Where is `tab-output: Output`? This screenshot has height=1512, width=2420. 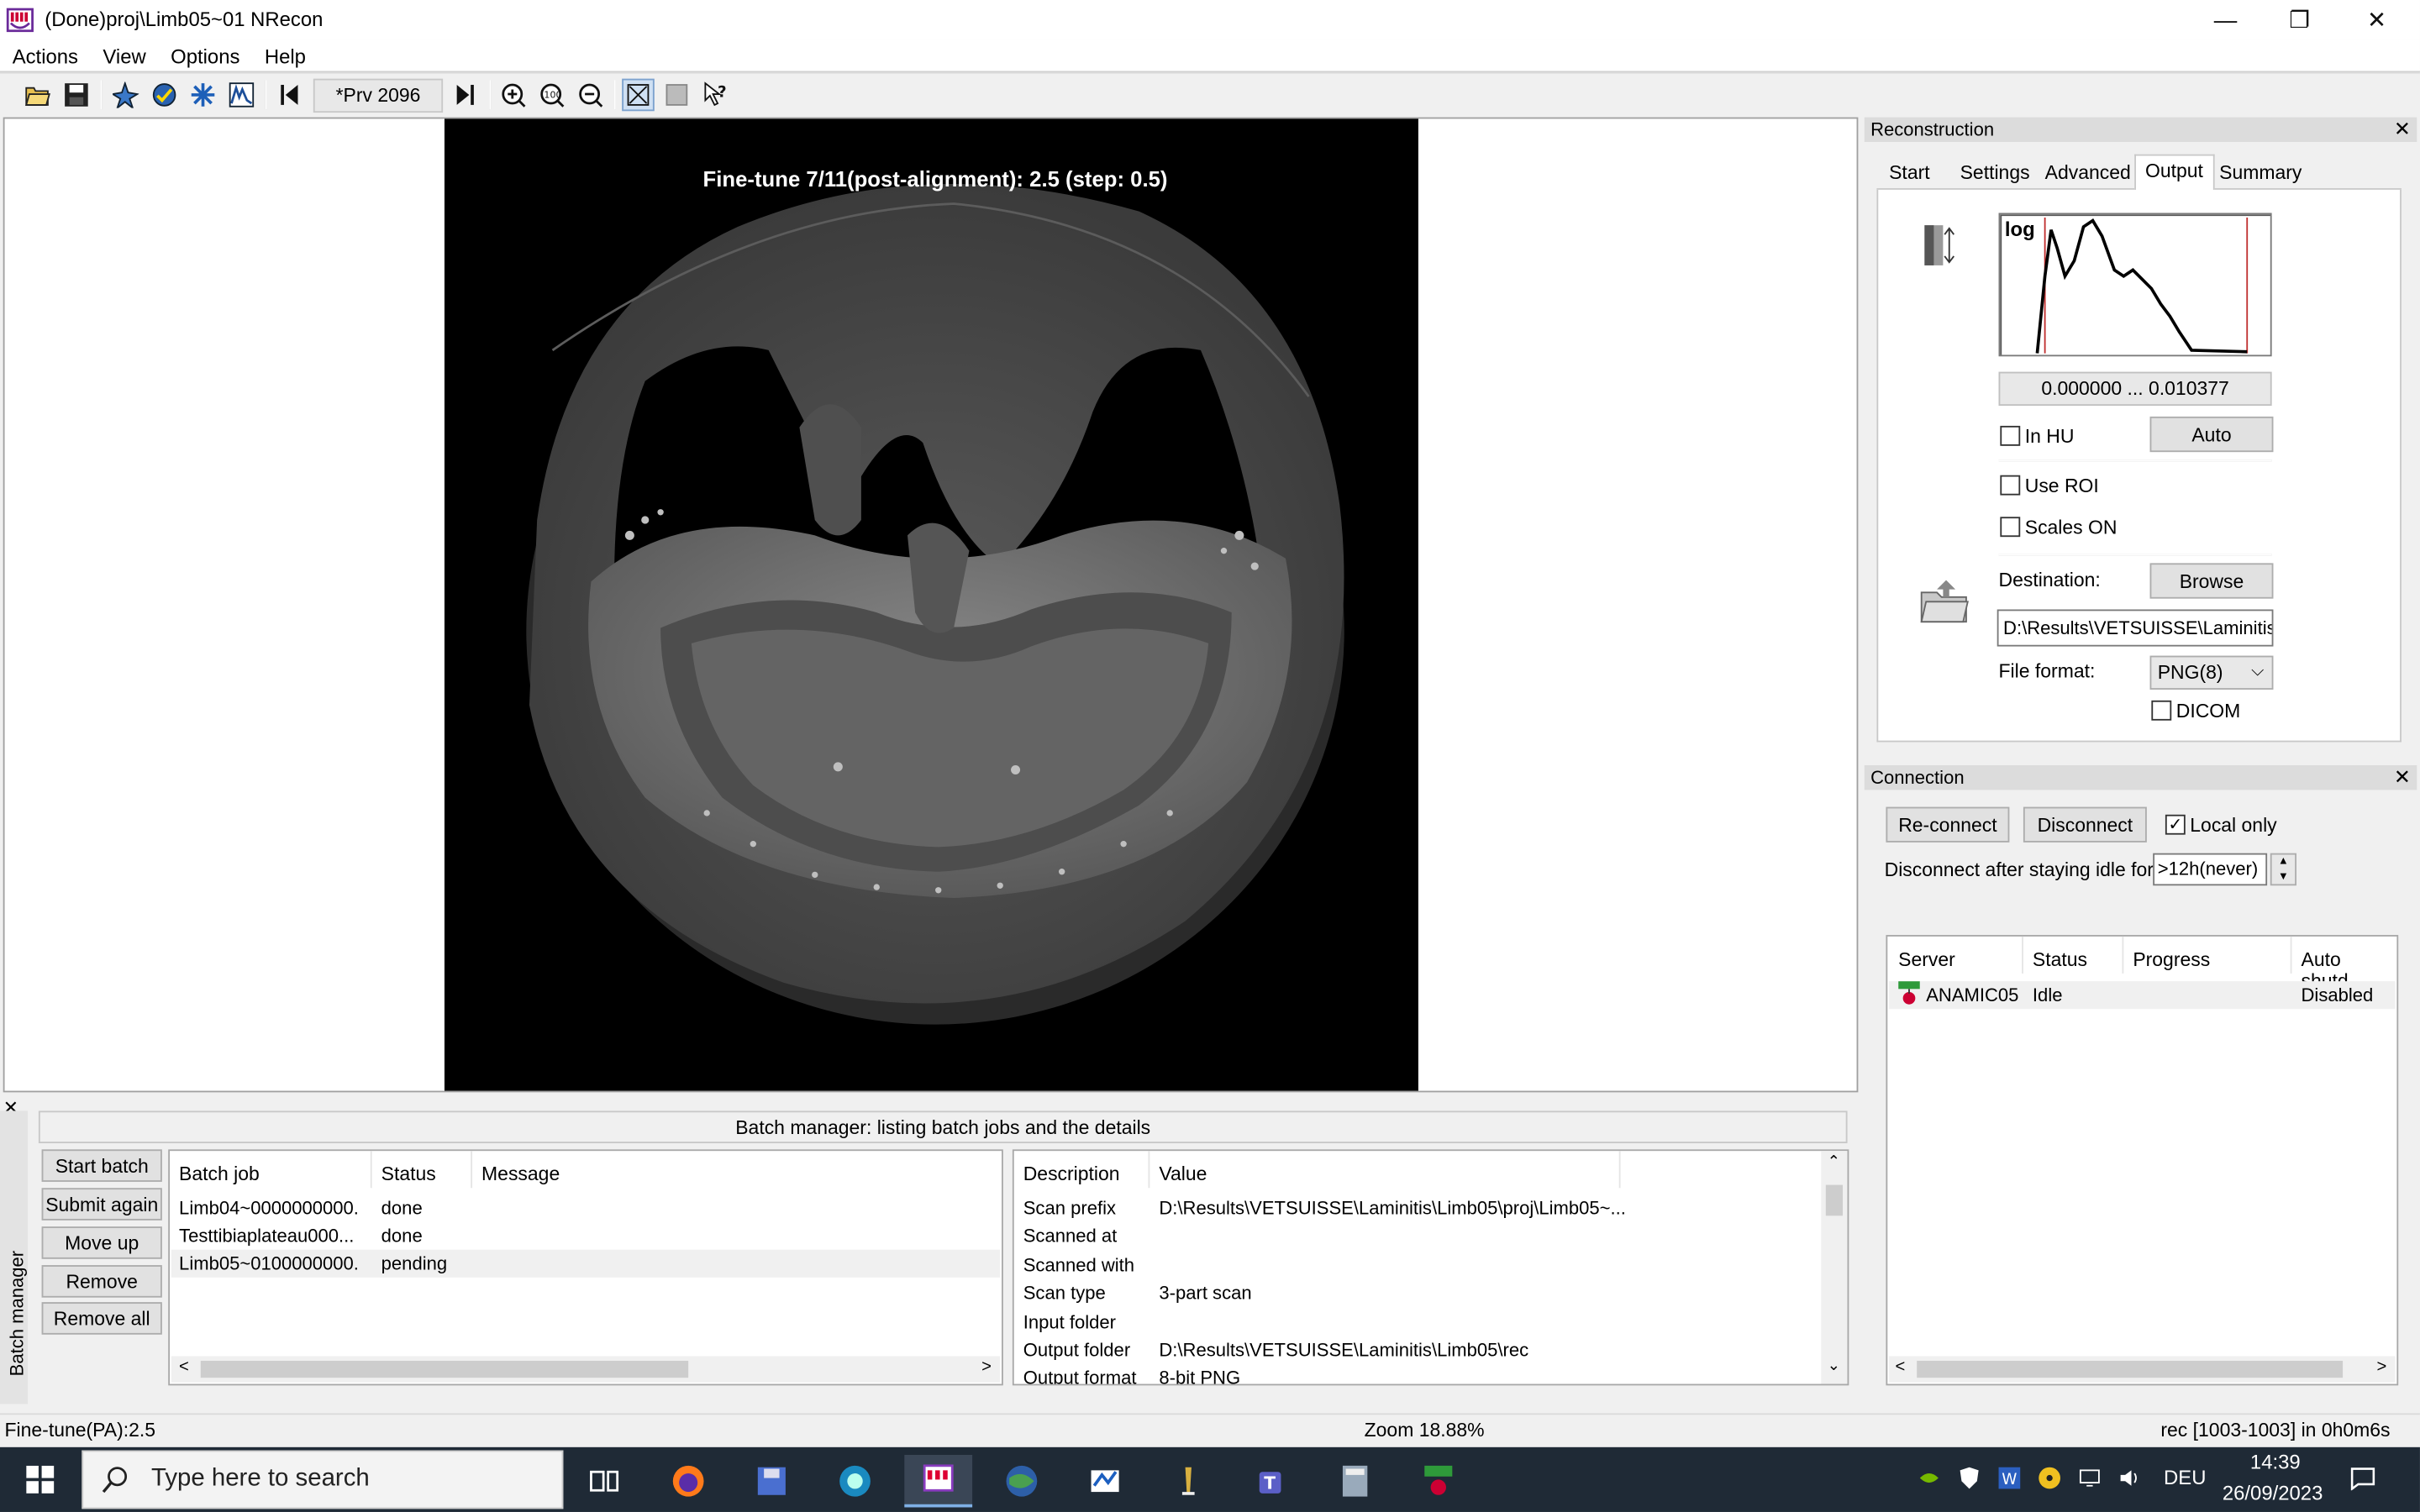
tab-output: Output is located at coordinates (2174, 173).